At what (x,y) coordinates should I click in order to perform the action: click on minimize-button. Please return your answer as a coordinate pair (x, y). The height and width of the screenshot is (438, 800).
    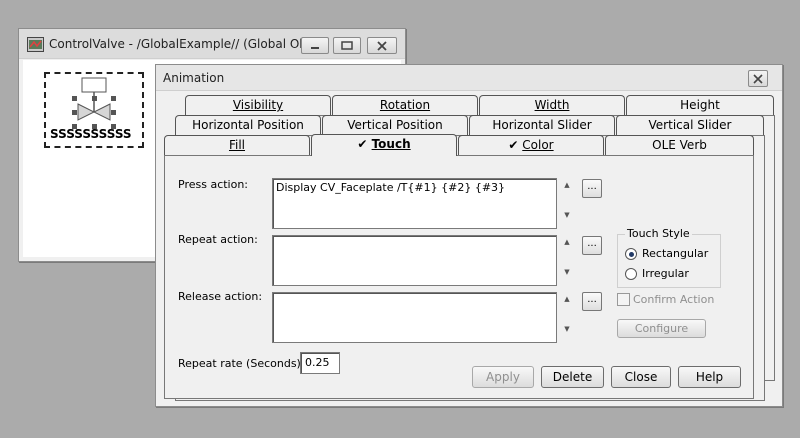
    Looking at the image, I should click on (315, 45).